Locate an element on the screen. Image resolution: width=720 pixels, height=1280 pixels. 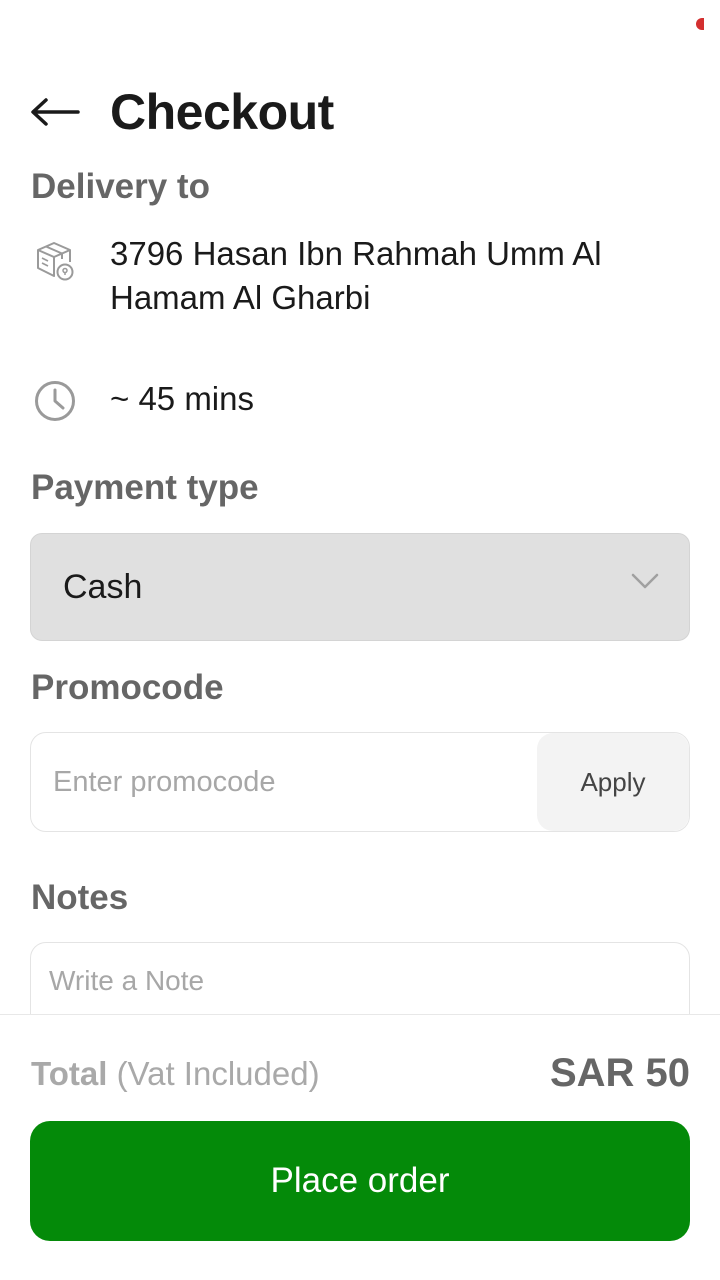
address-line-1: 3796 Hasan Ibn Rahmah Umm Al is located at coordinates (356, 253).